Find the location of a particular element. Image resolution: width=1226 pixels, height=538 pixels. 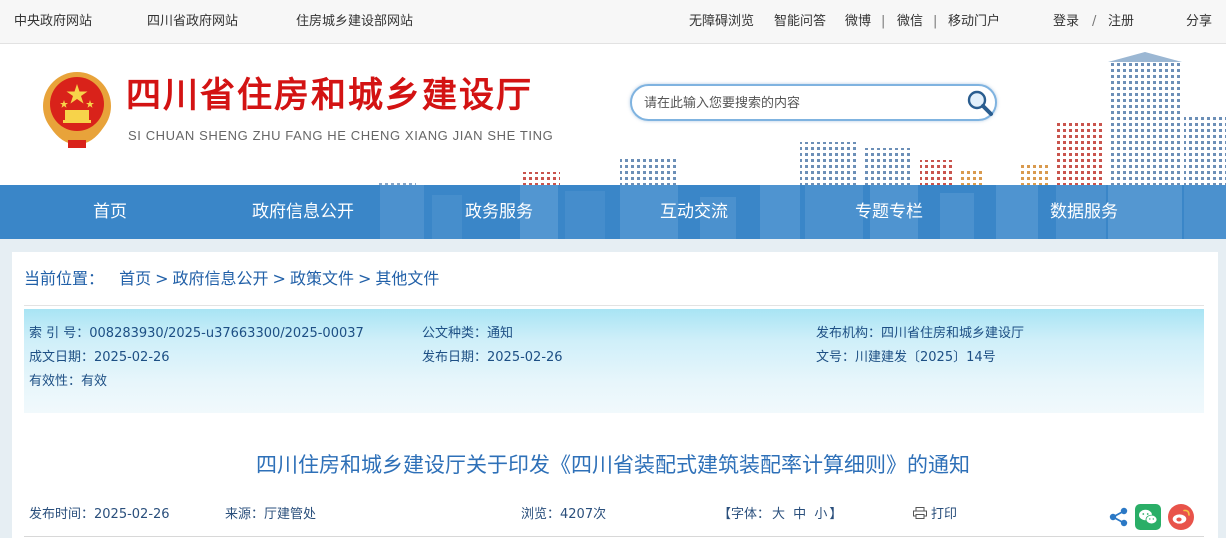

login-link: 登录 is located at coordinates (1066, 22).